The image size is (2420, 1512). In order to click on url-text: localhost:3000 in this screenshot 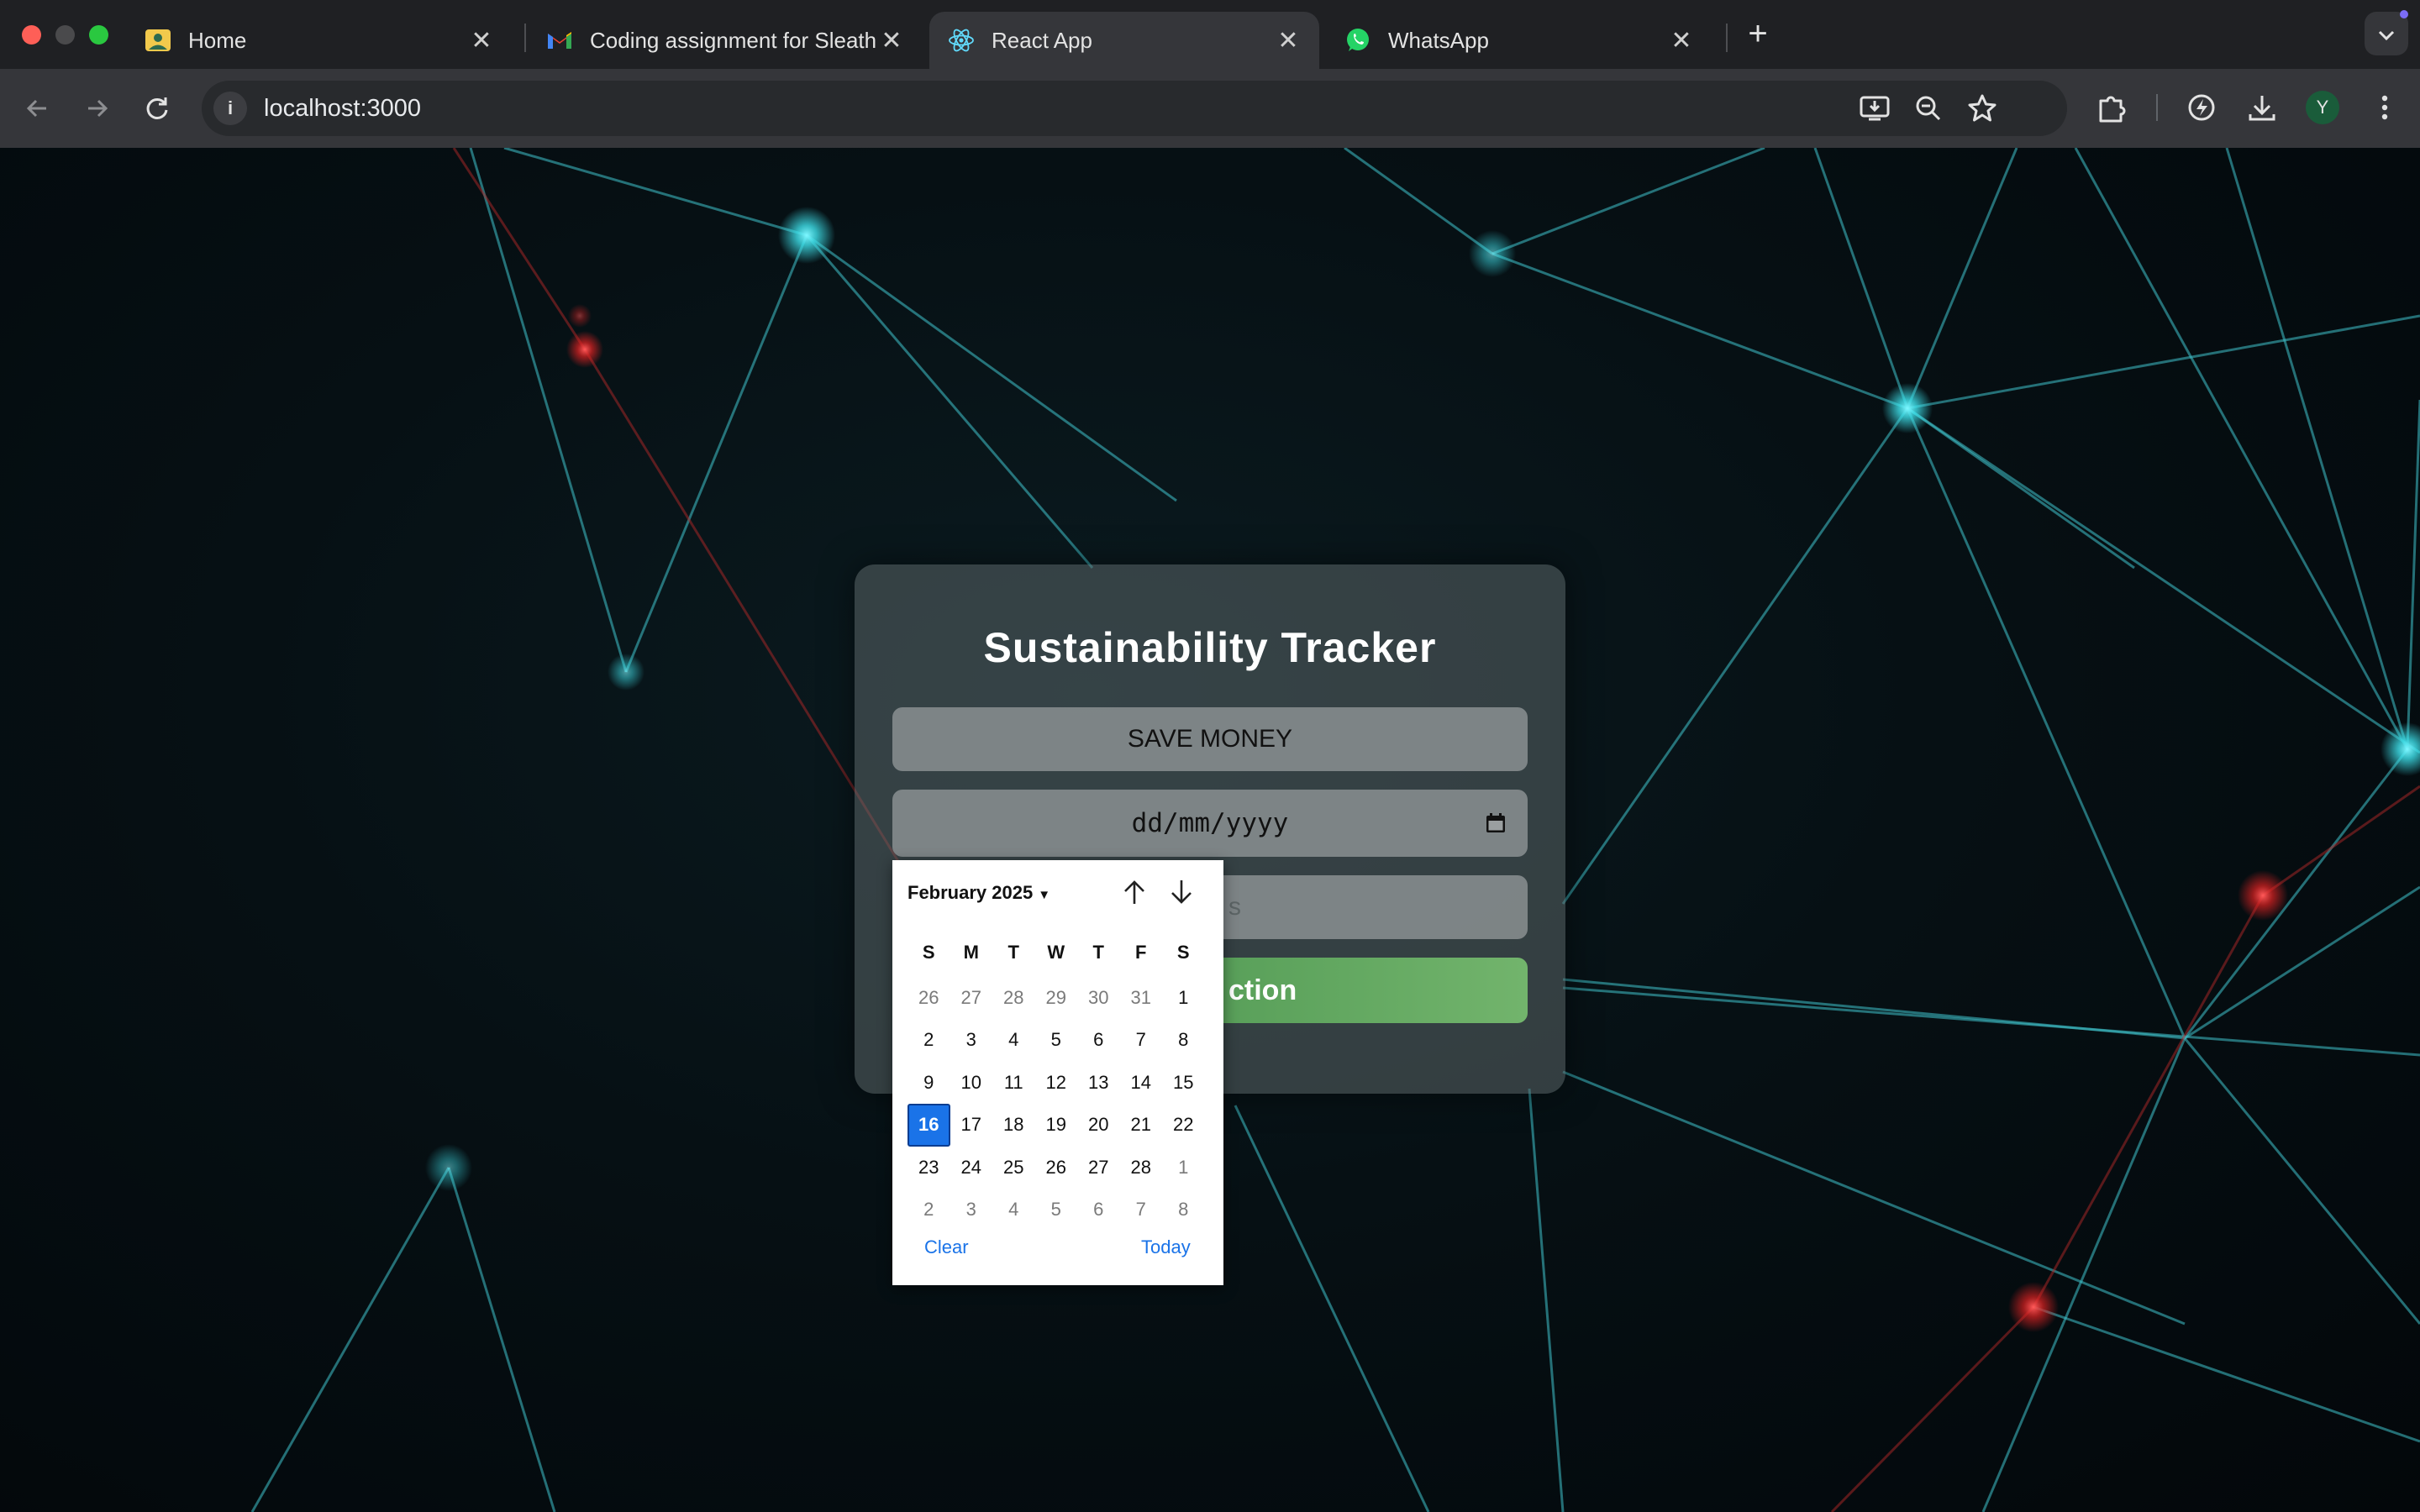, I will do `click(342, 108)`.